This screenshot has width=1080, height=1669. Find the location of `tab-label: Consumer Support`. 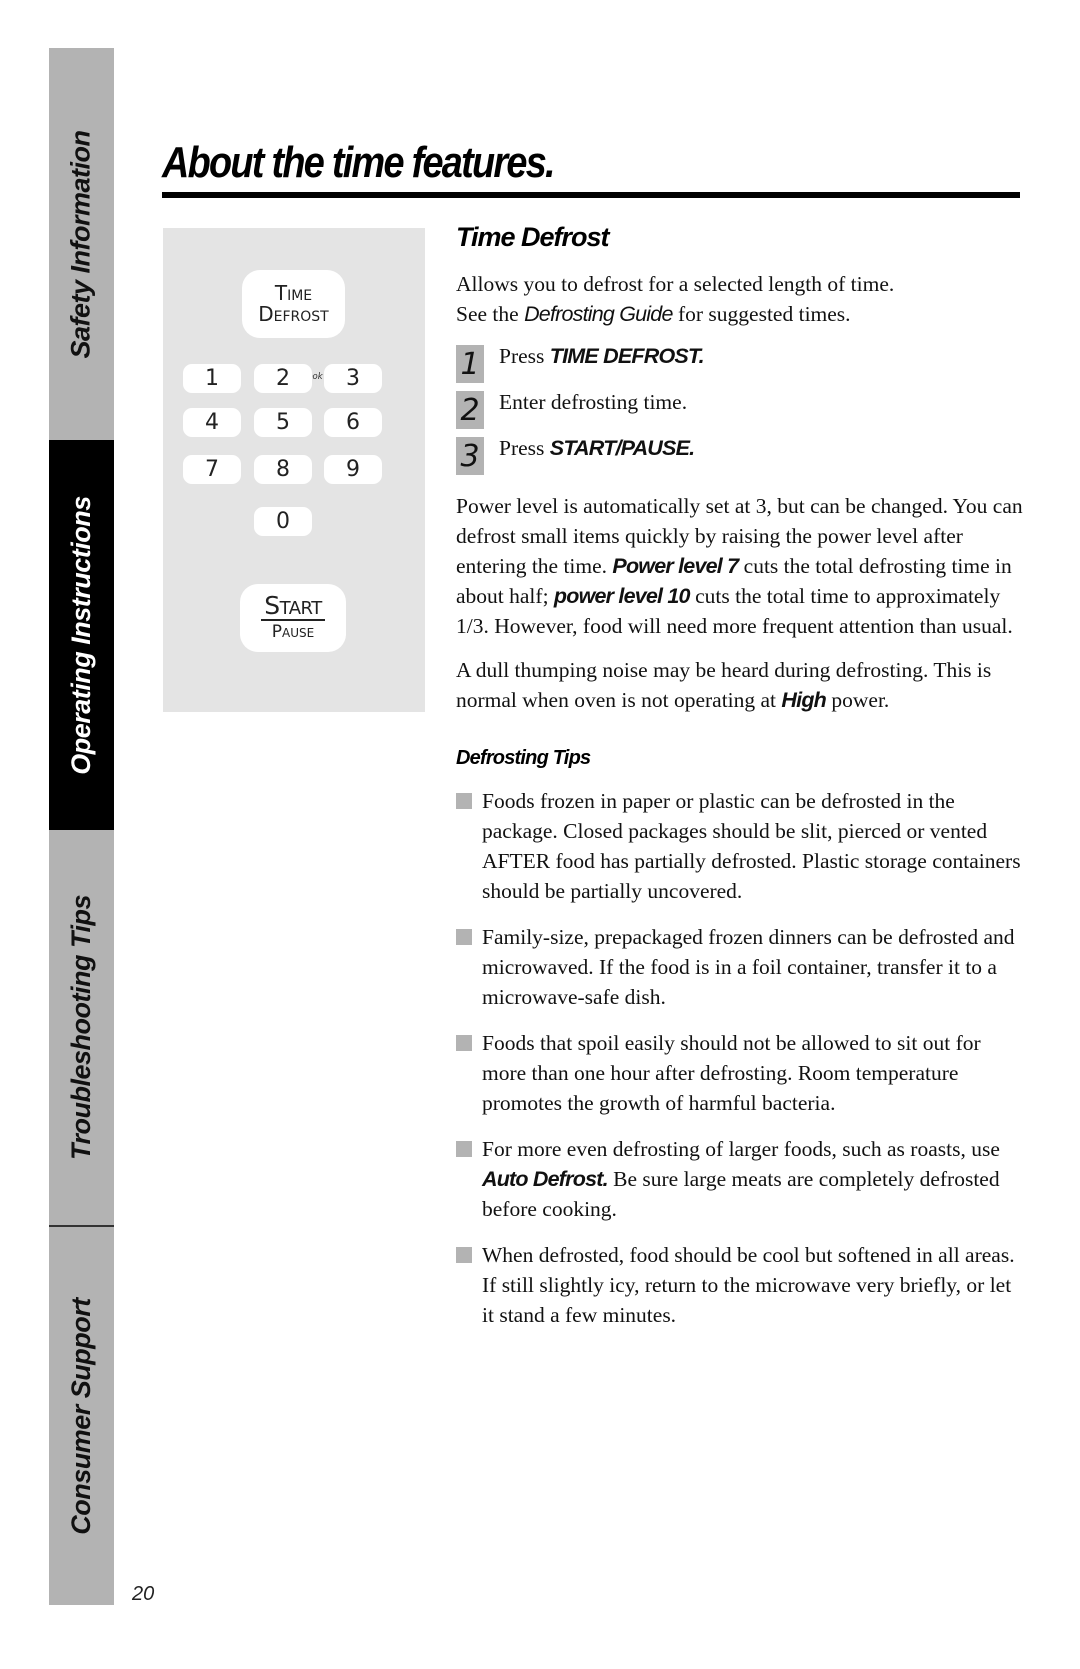

tab-label: Consumer Support is located at coordinates (81, 1416).